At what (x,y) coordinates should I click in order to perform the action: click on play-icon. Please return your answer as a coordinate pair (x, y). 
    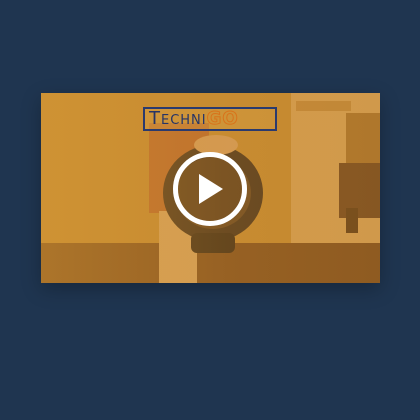
    Looking at the image, I should click on (211, 189).